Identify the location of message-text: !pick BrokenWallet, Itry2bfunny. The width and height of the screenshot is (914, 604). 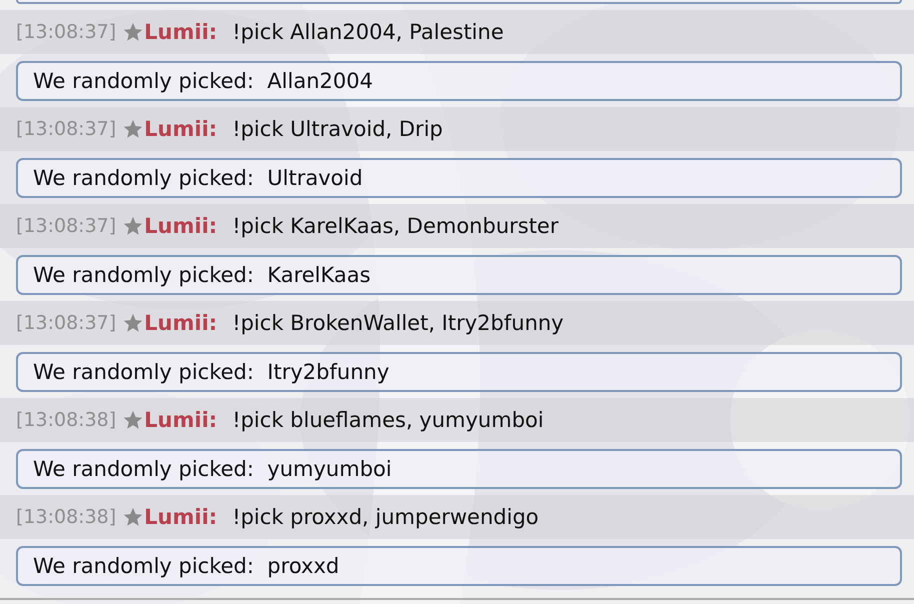
(398, 323).